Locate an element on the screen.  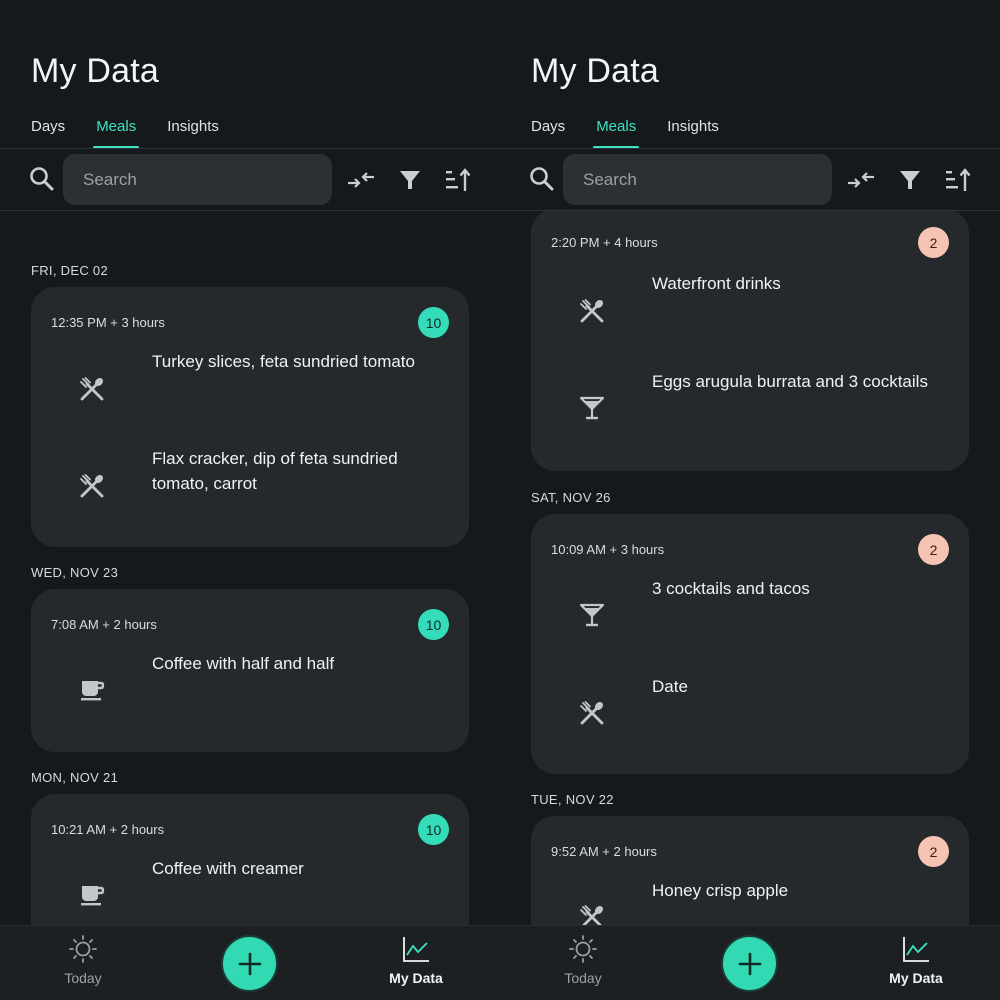
date-header: MON, NOV 21 is located at coordinates (75, 777).